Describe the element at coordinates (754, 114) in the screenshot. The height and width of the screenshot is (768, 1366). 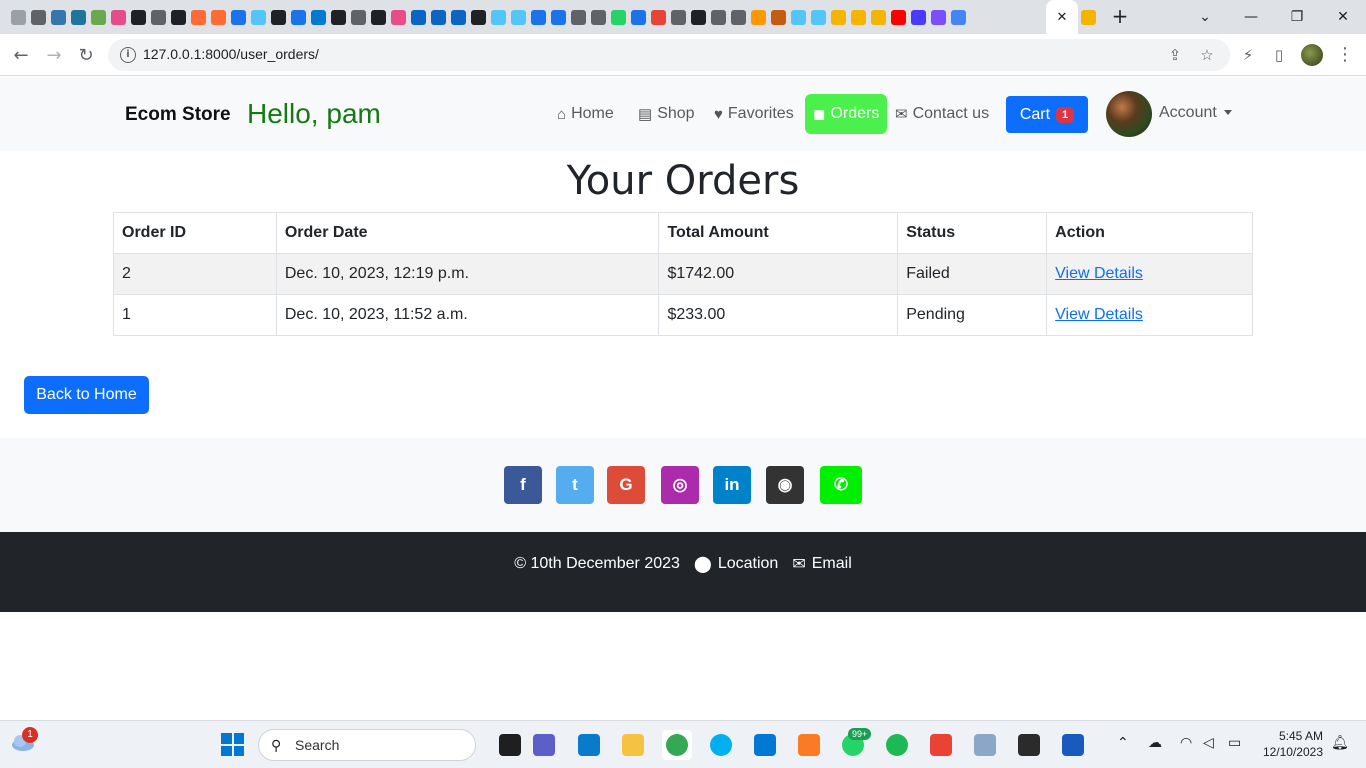
I see `nav-favorites: ♥ Favorites` at that location.